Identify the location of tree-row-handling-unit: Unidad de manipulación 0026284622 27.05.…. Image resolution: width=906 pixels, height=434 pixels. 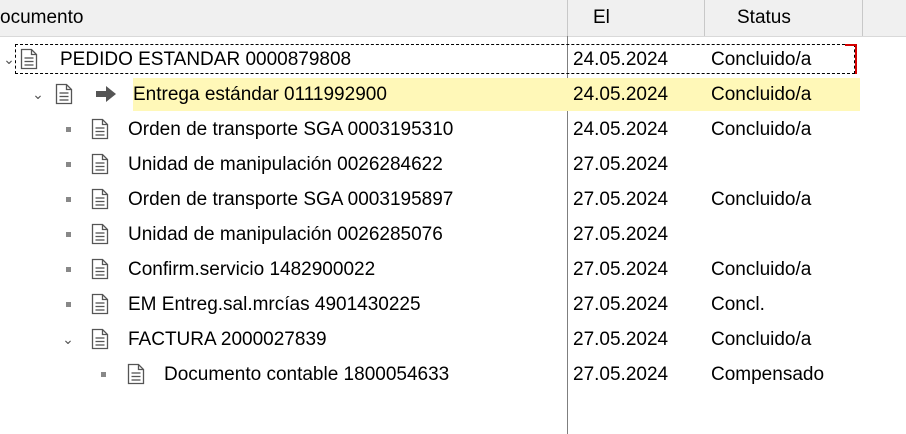
(453, 164).